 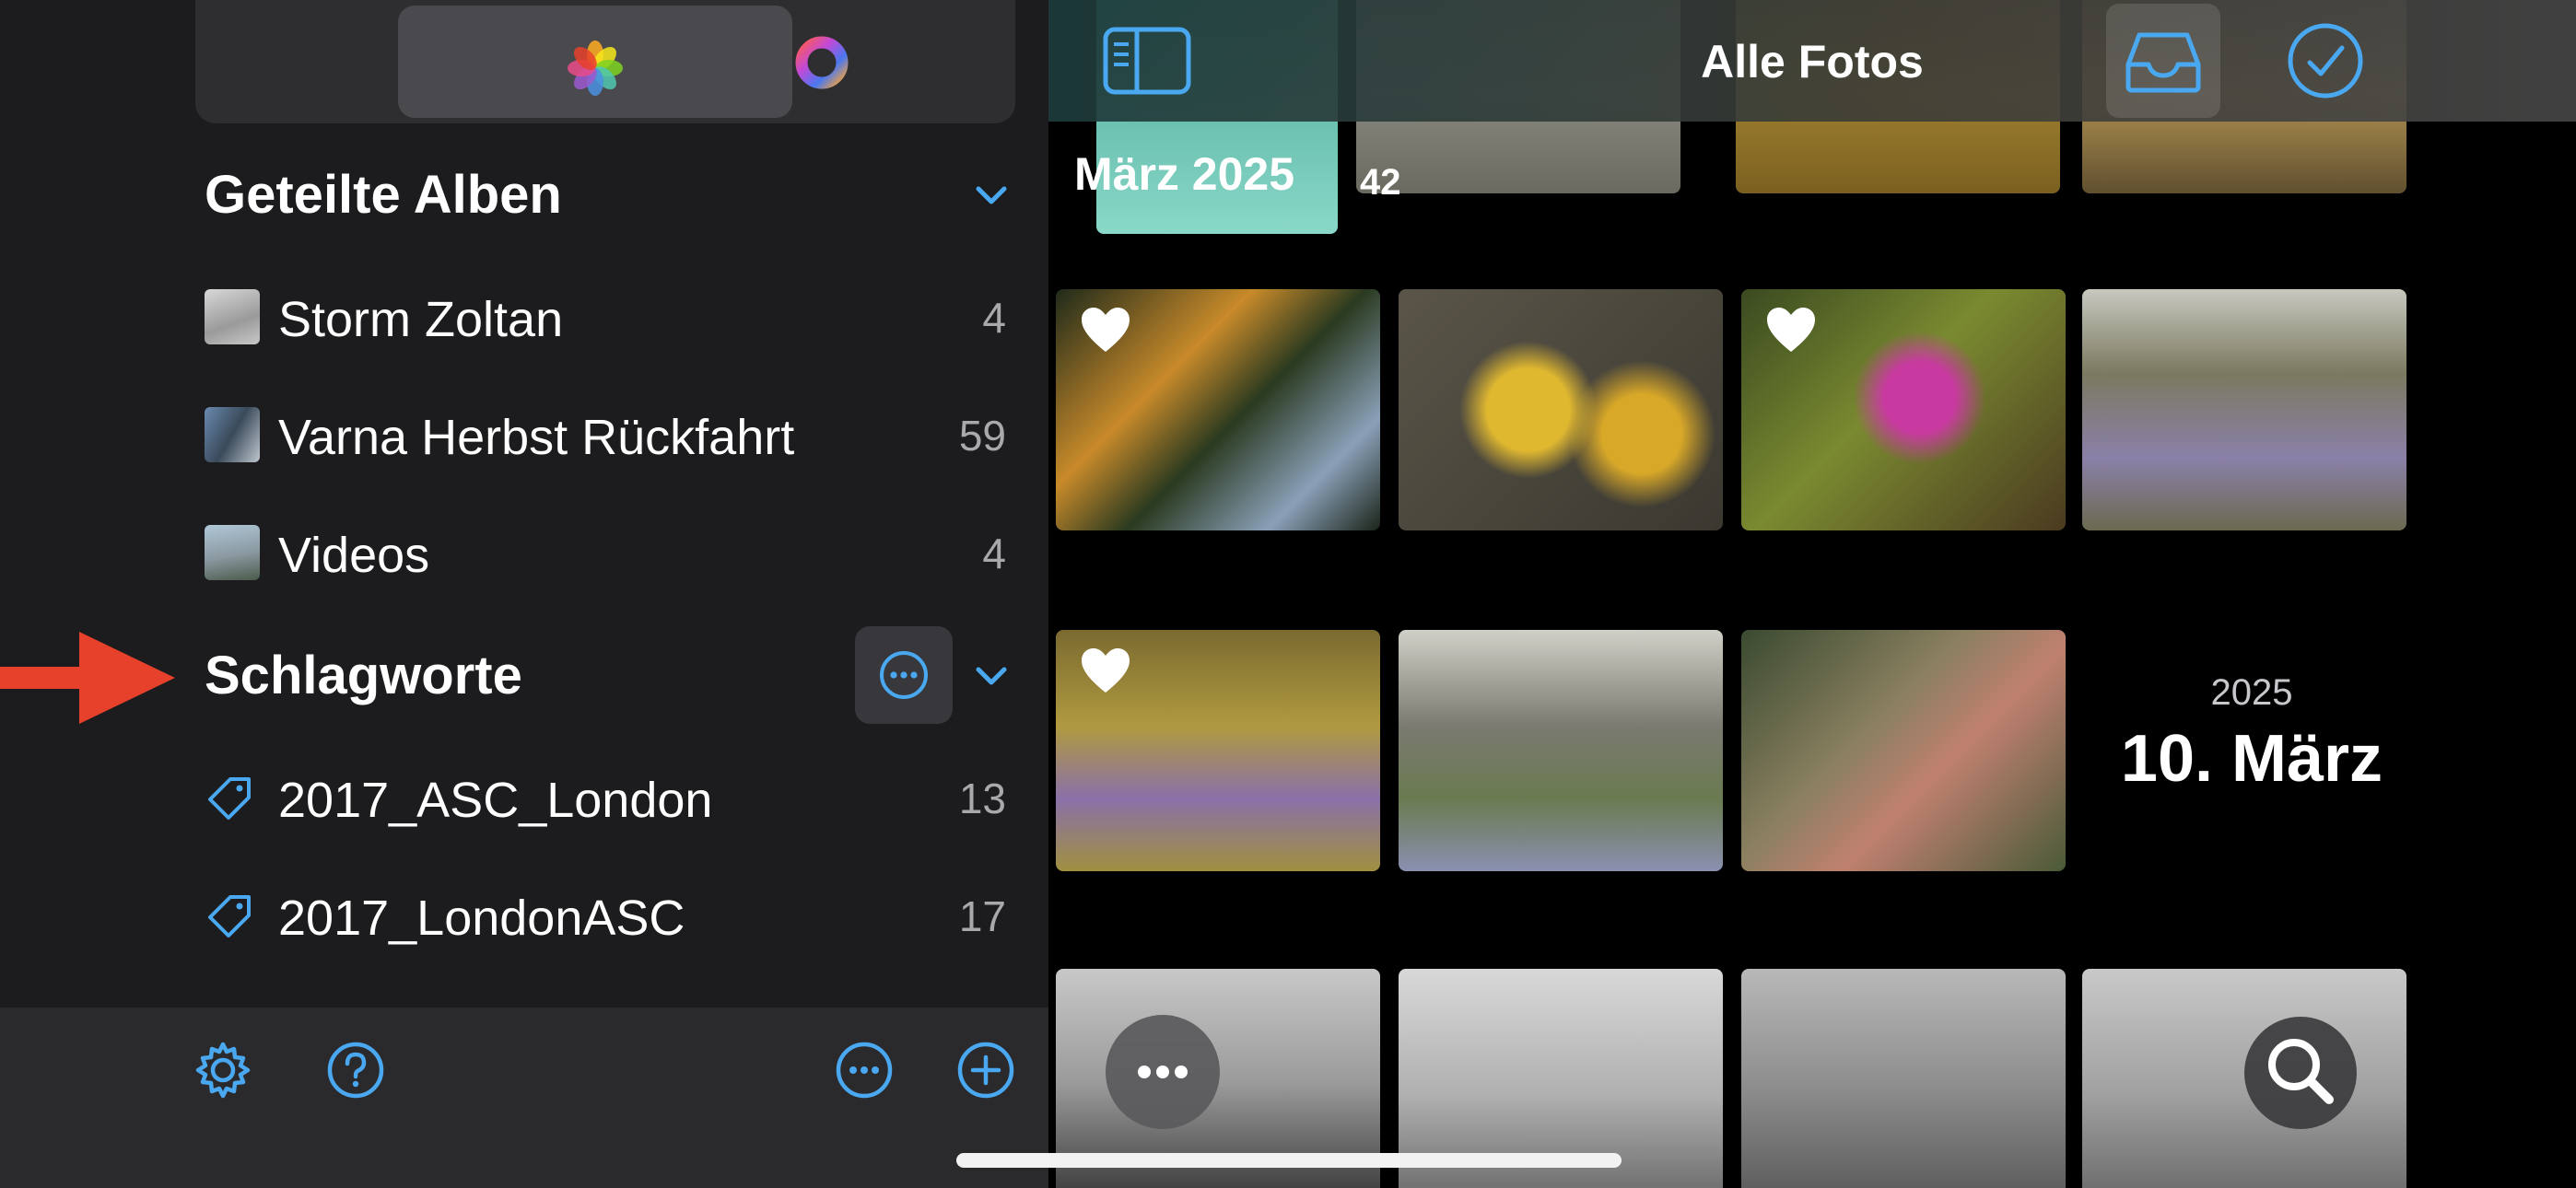 I want to click on album-count: 59, so click(x=982, y=436).